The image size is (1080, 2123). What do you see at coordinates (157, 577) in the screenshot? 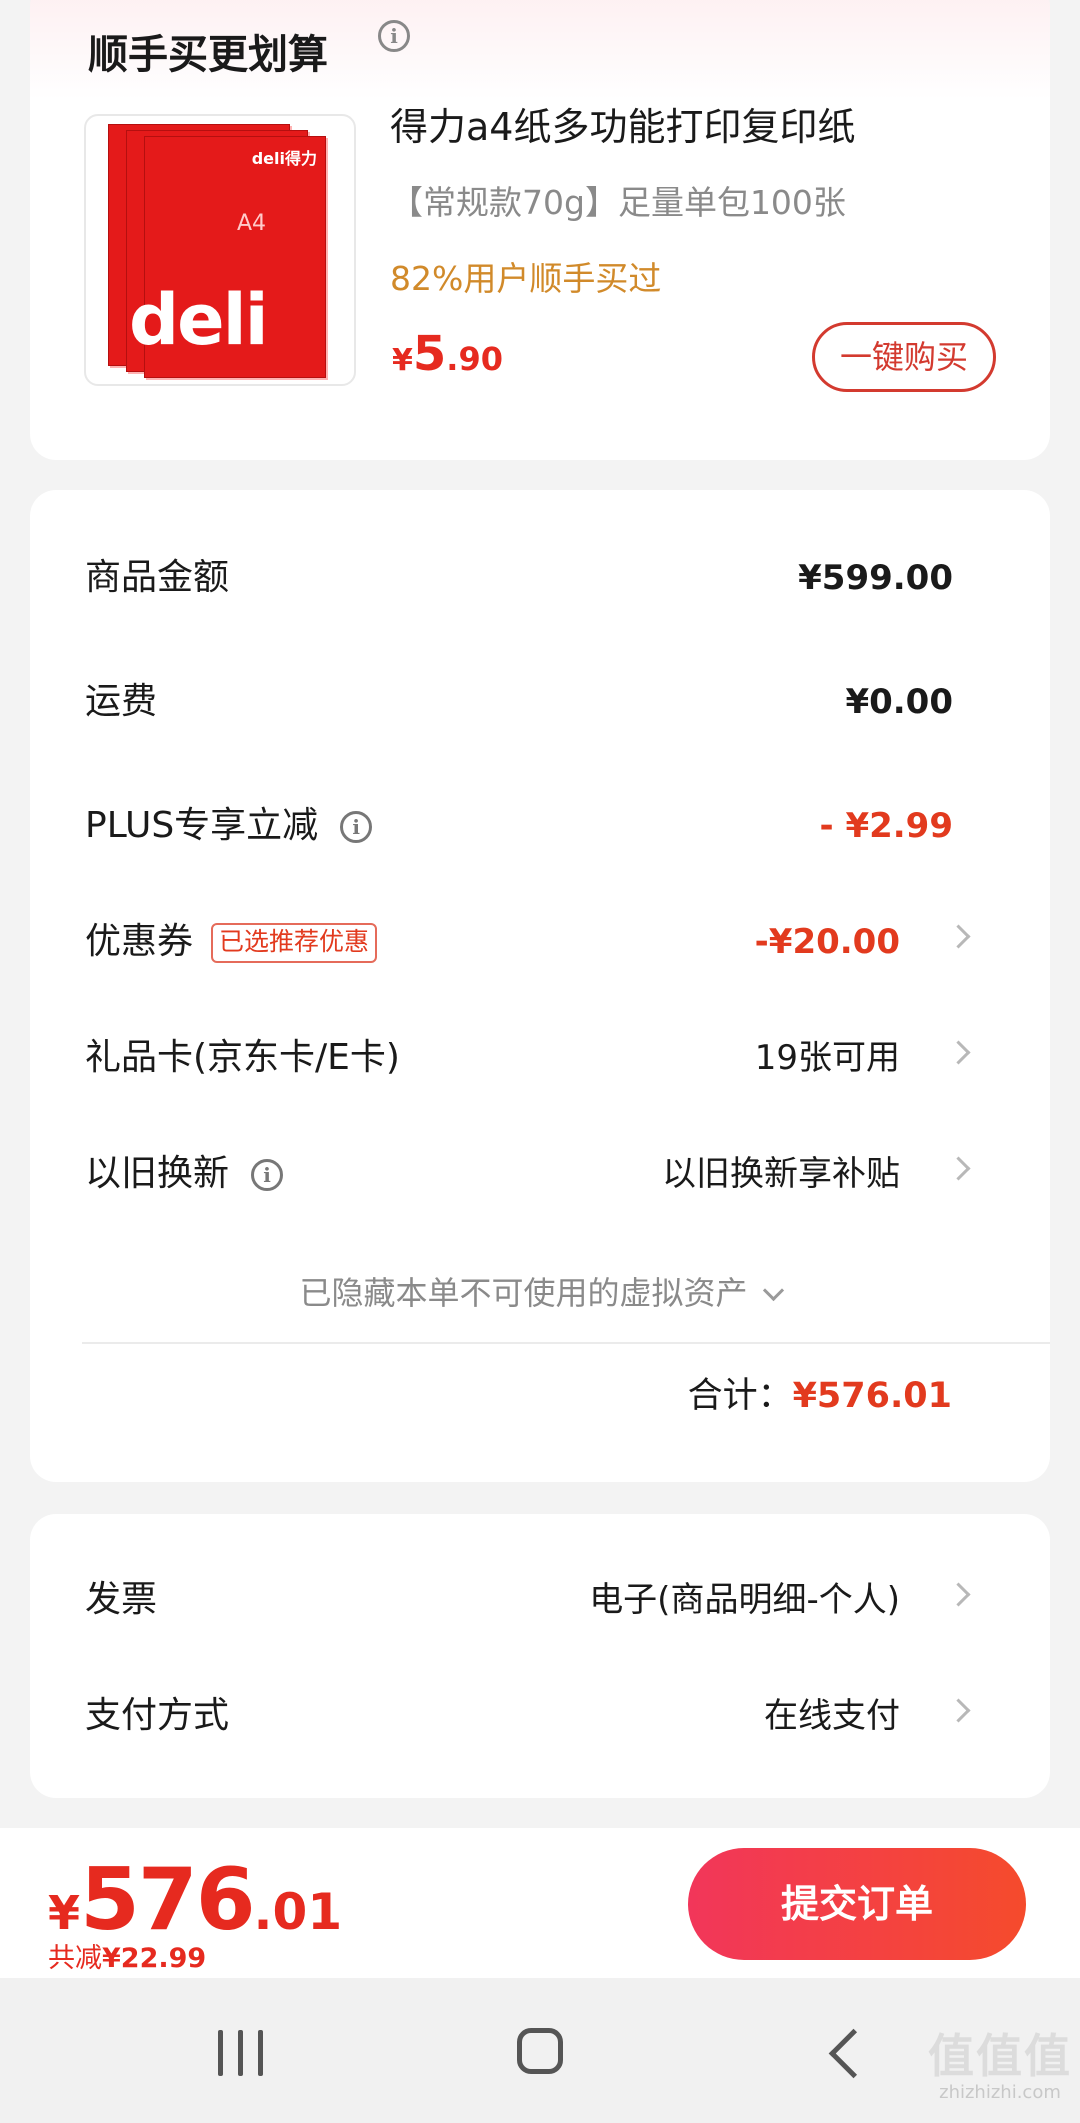
I see `row-label: 商品金额` at bounding box center [157, 577].